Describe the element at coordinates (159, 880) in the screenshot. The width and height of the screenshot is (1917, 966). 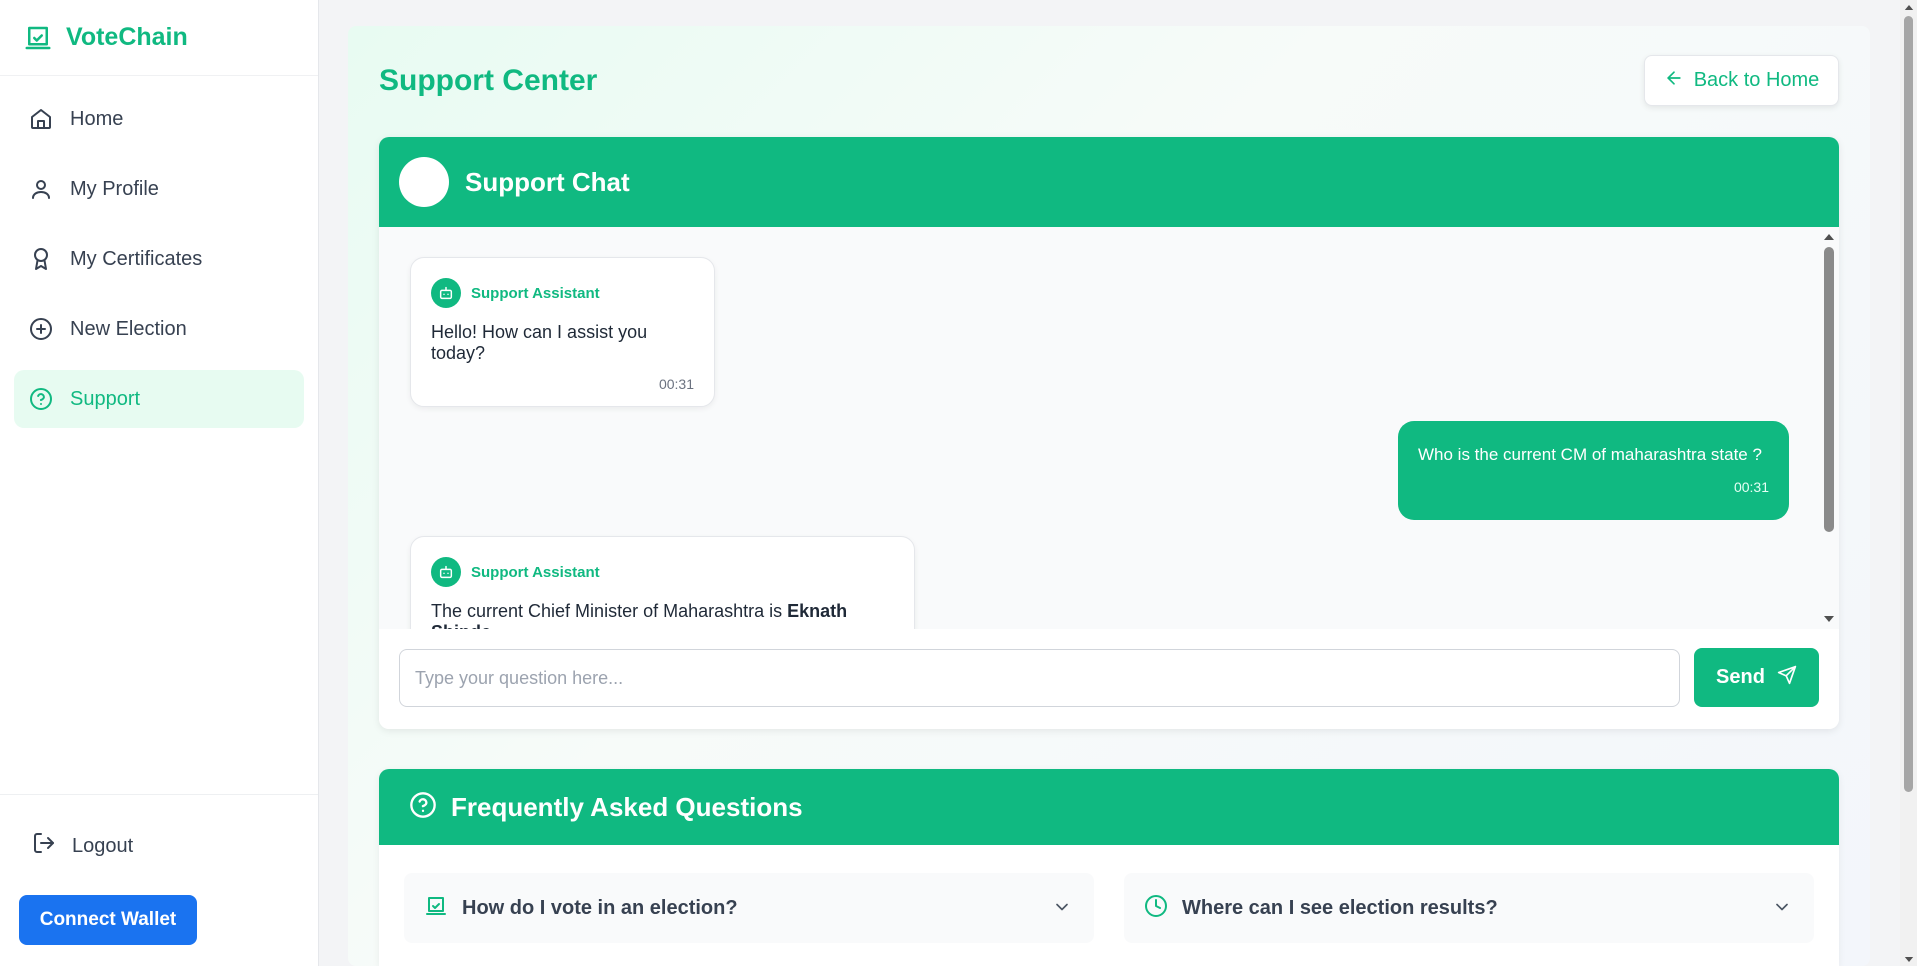
I see `sidebar-footer: Logout Connect Wallet` at that location.